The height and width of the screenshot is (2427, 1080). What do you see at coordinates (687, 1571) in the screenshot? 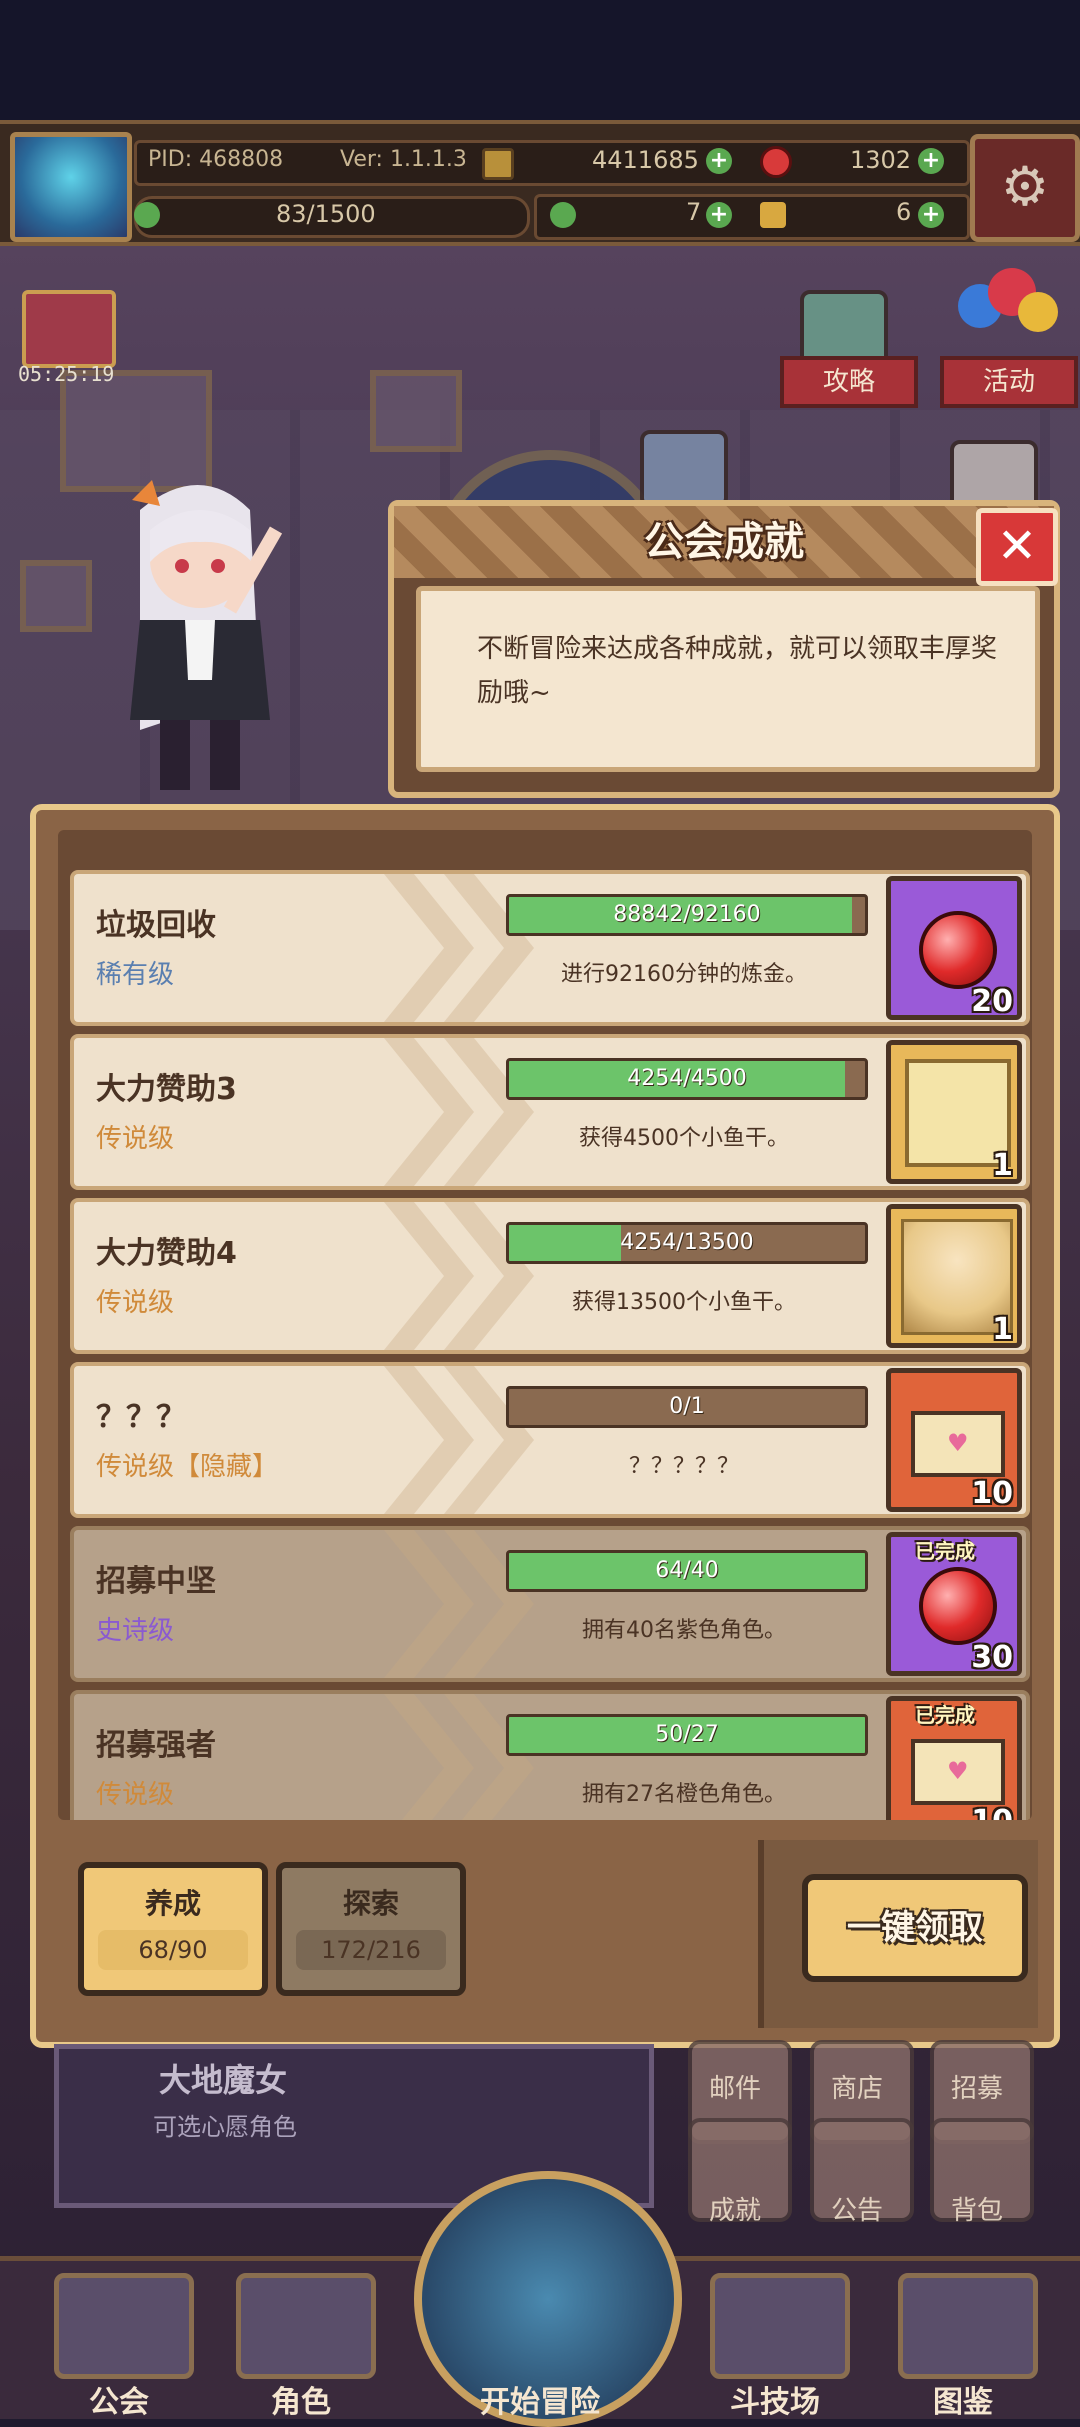
I see `progress-bar: 64/40` at bounding box center [687, 1571].